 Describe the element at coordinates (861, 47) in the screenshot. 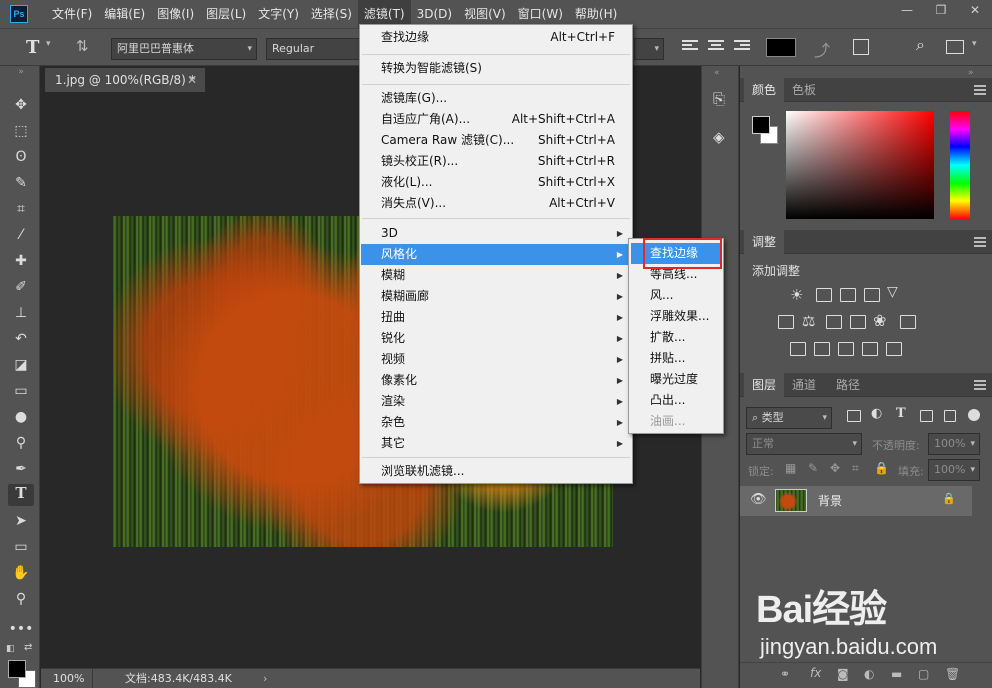

I see `character-panel-icon` at that location.